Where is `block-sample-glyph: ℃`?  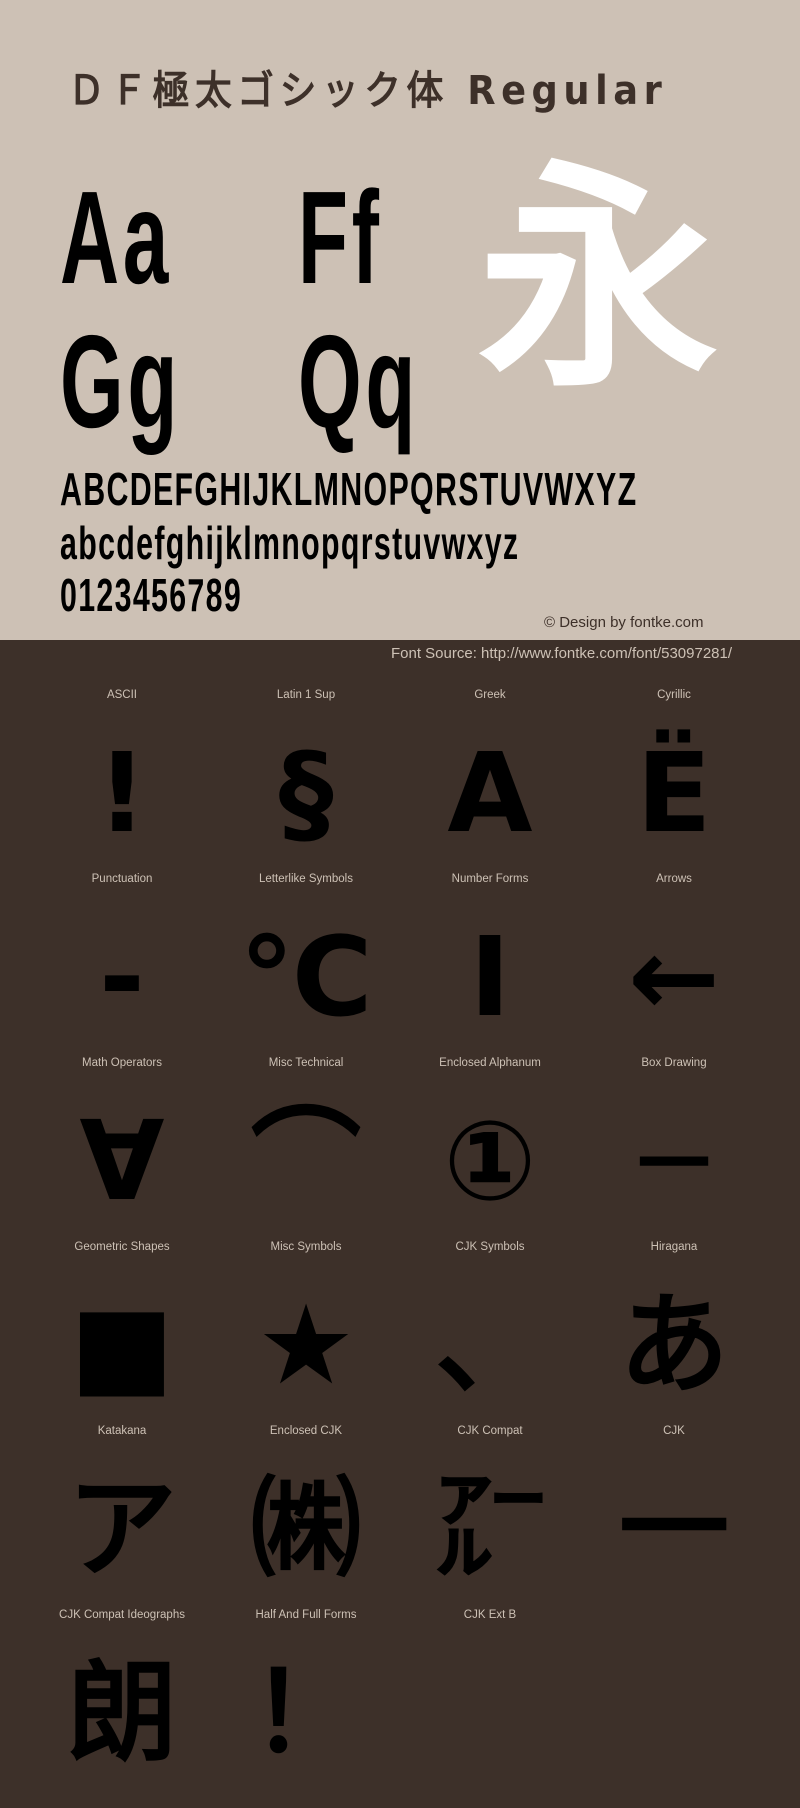 block-sample-glyph: ℃ is located at coordinates (306, 977).